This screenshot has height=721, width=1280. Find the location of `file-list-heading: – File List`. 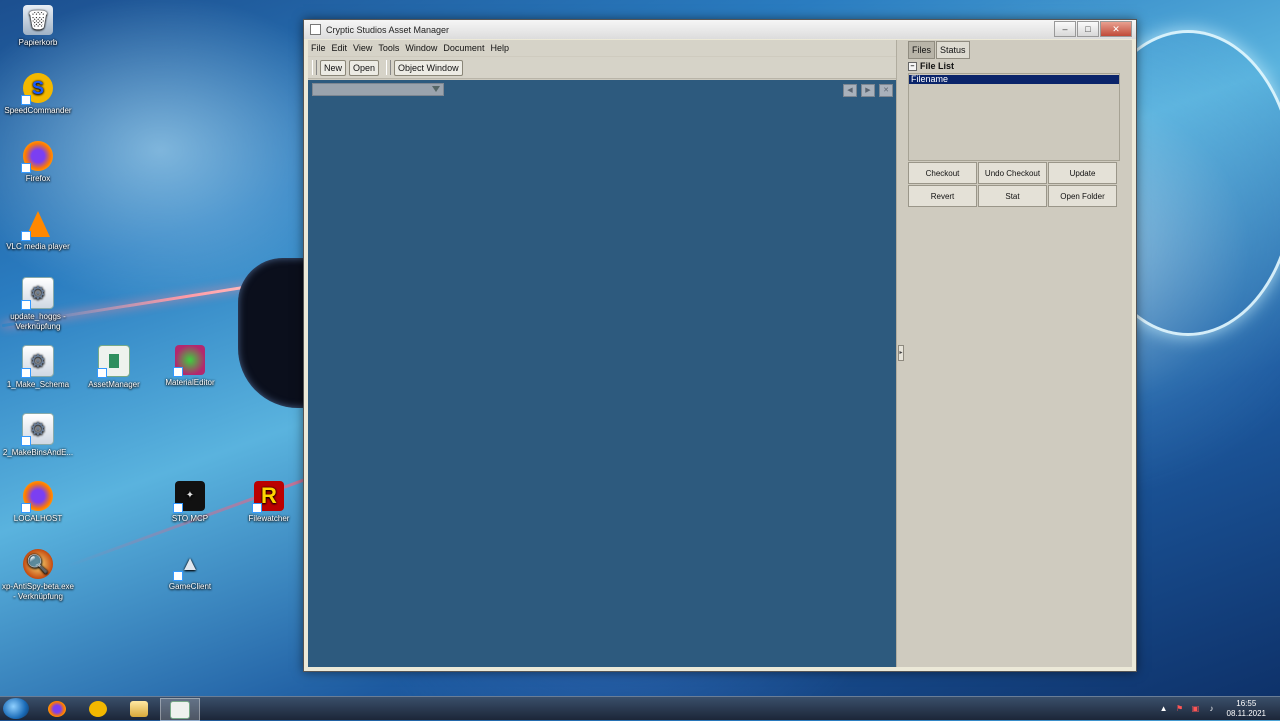

file-list-heading: – File List is located at coordinates (931, 66).